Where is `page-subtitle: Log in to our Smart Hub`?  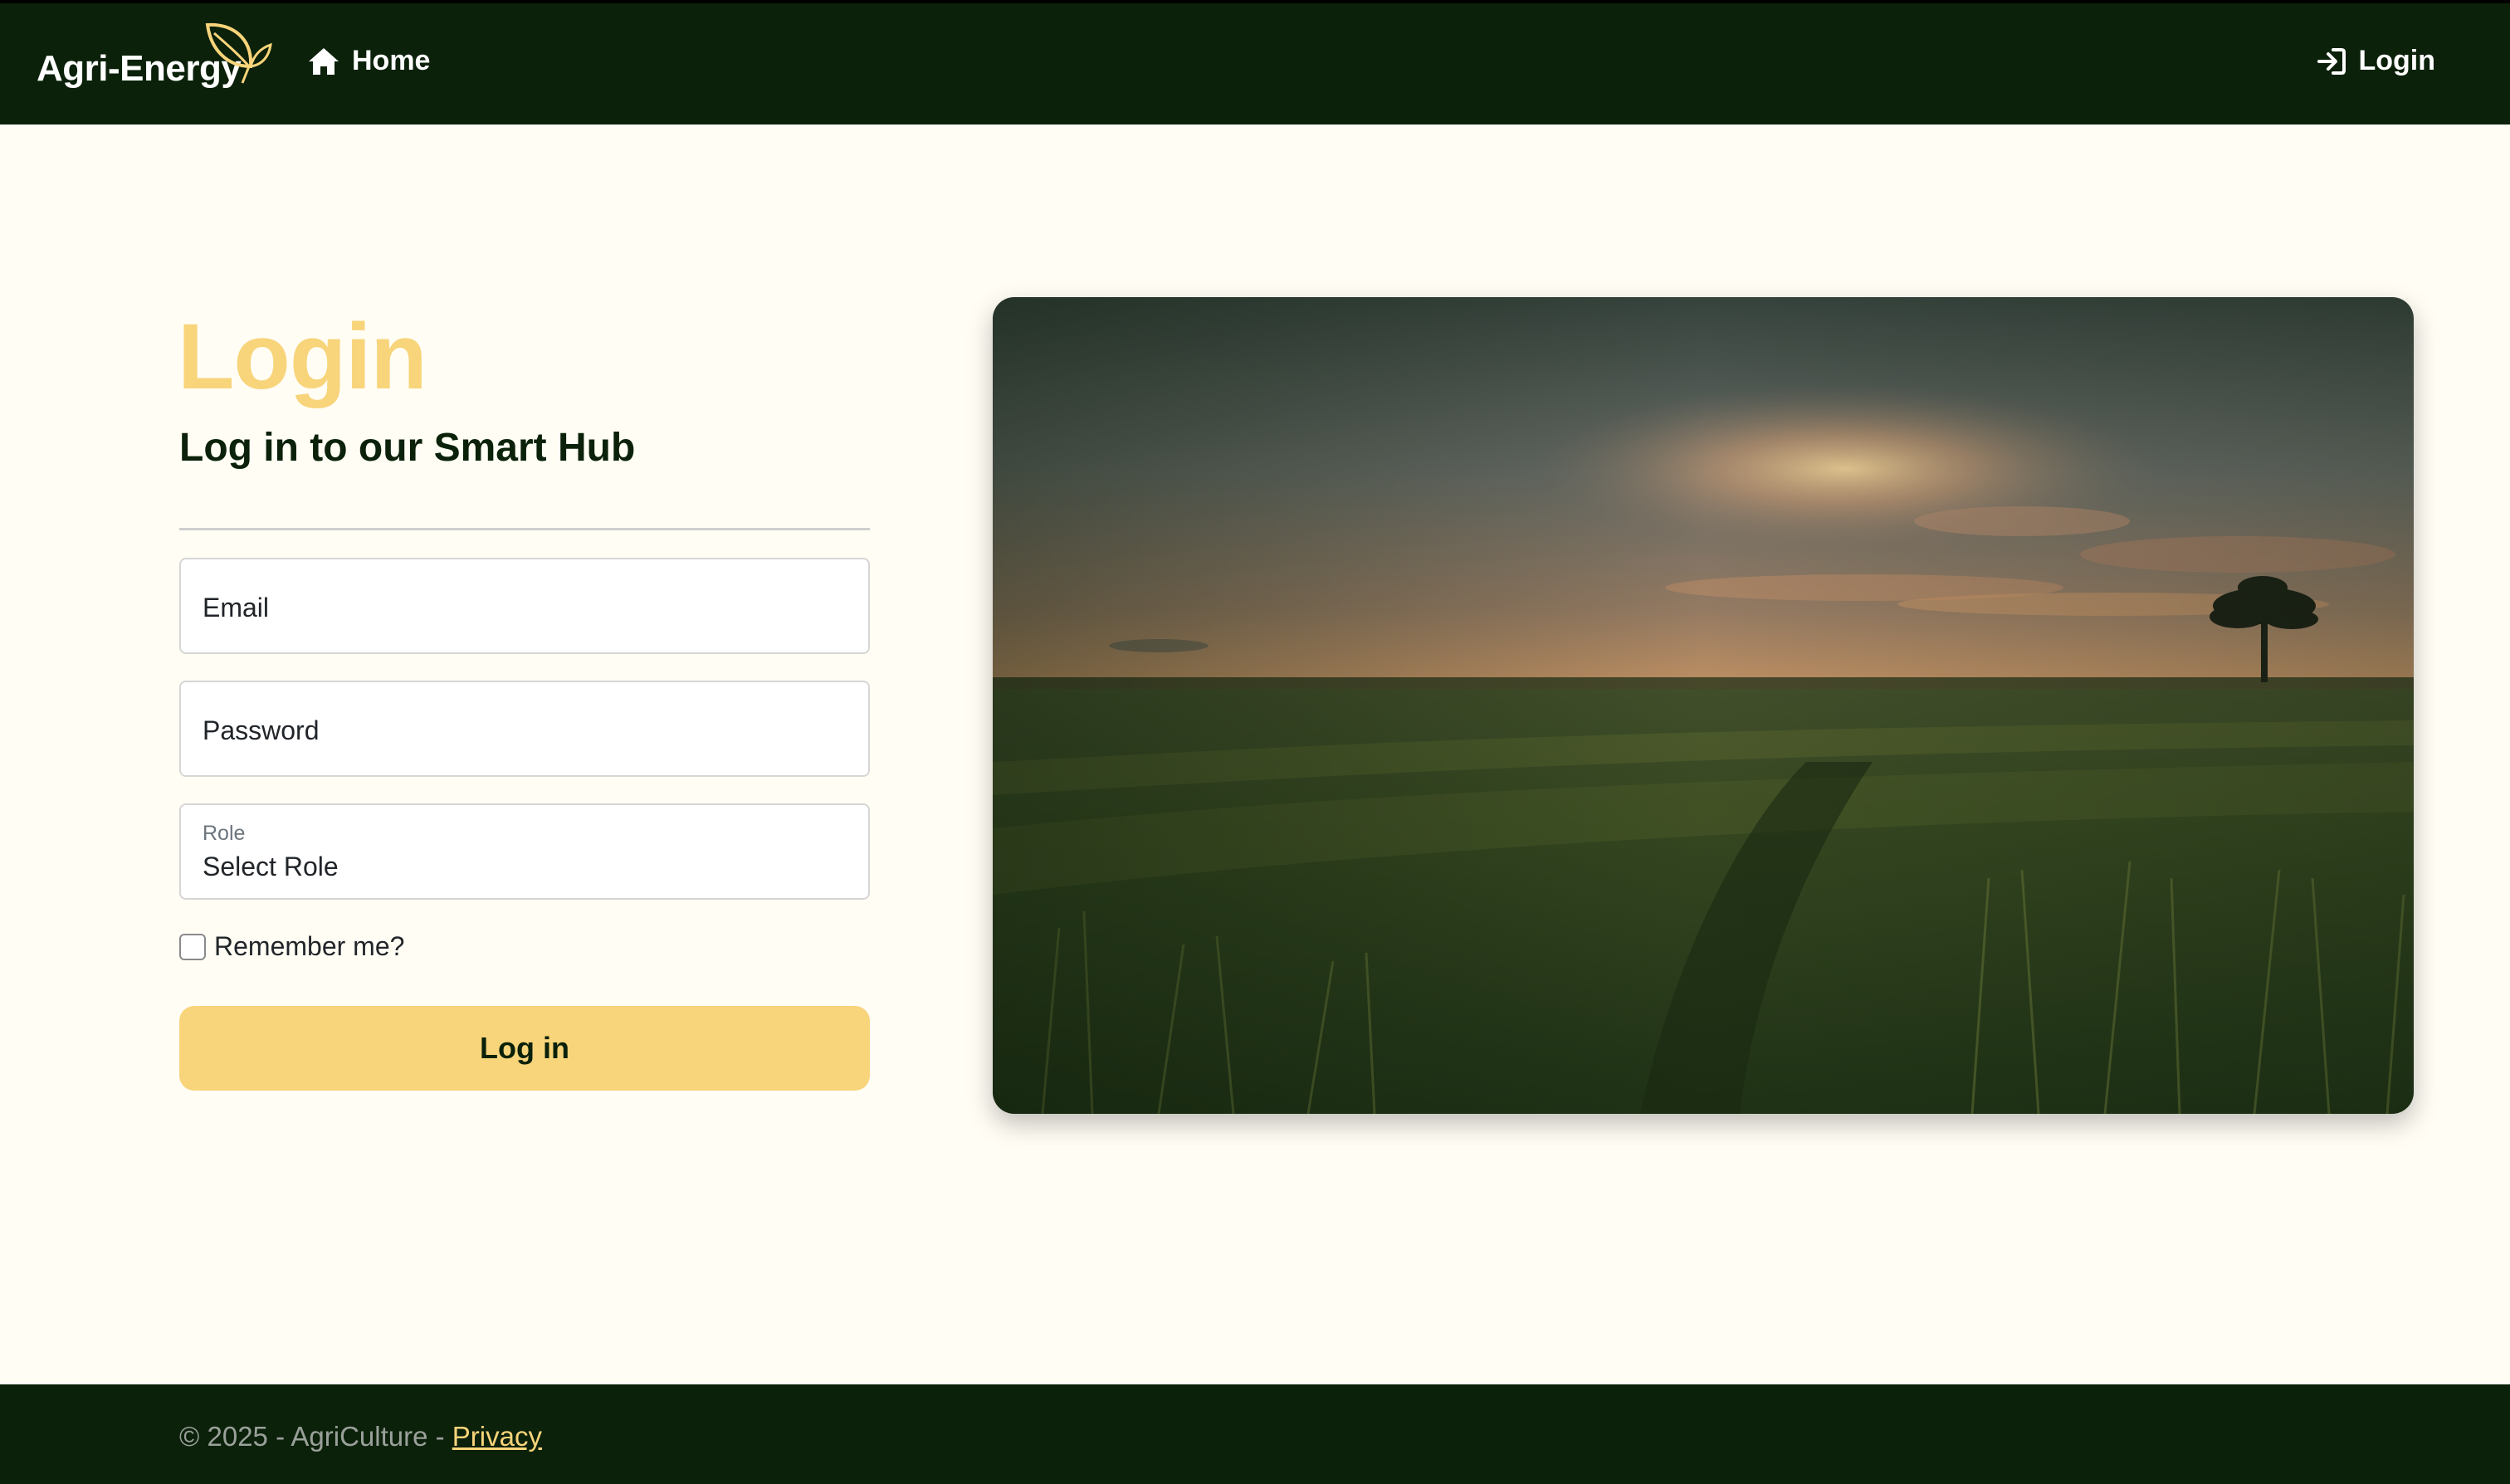
page-subtitle: Log in to our Smart Hub is located at coordinates (407, 448).